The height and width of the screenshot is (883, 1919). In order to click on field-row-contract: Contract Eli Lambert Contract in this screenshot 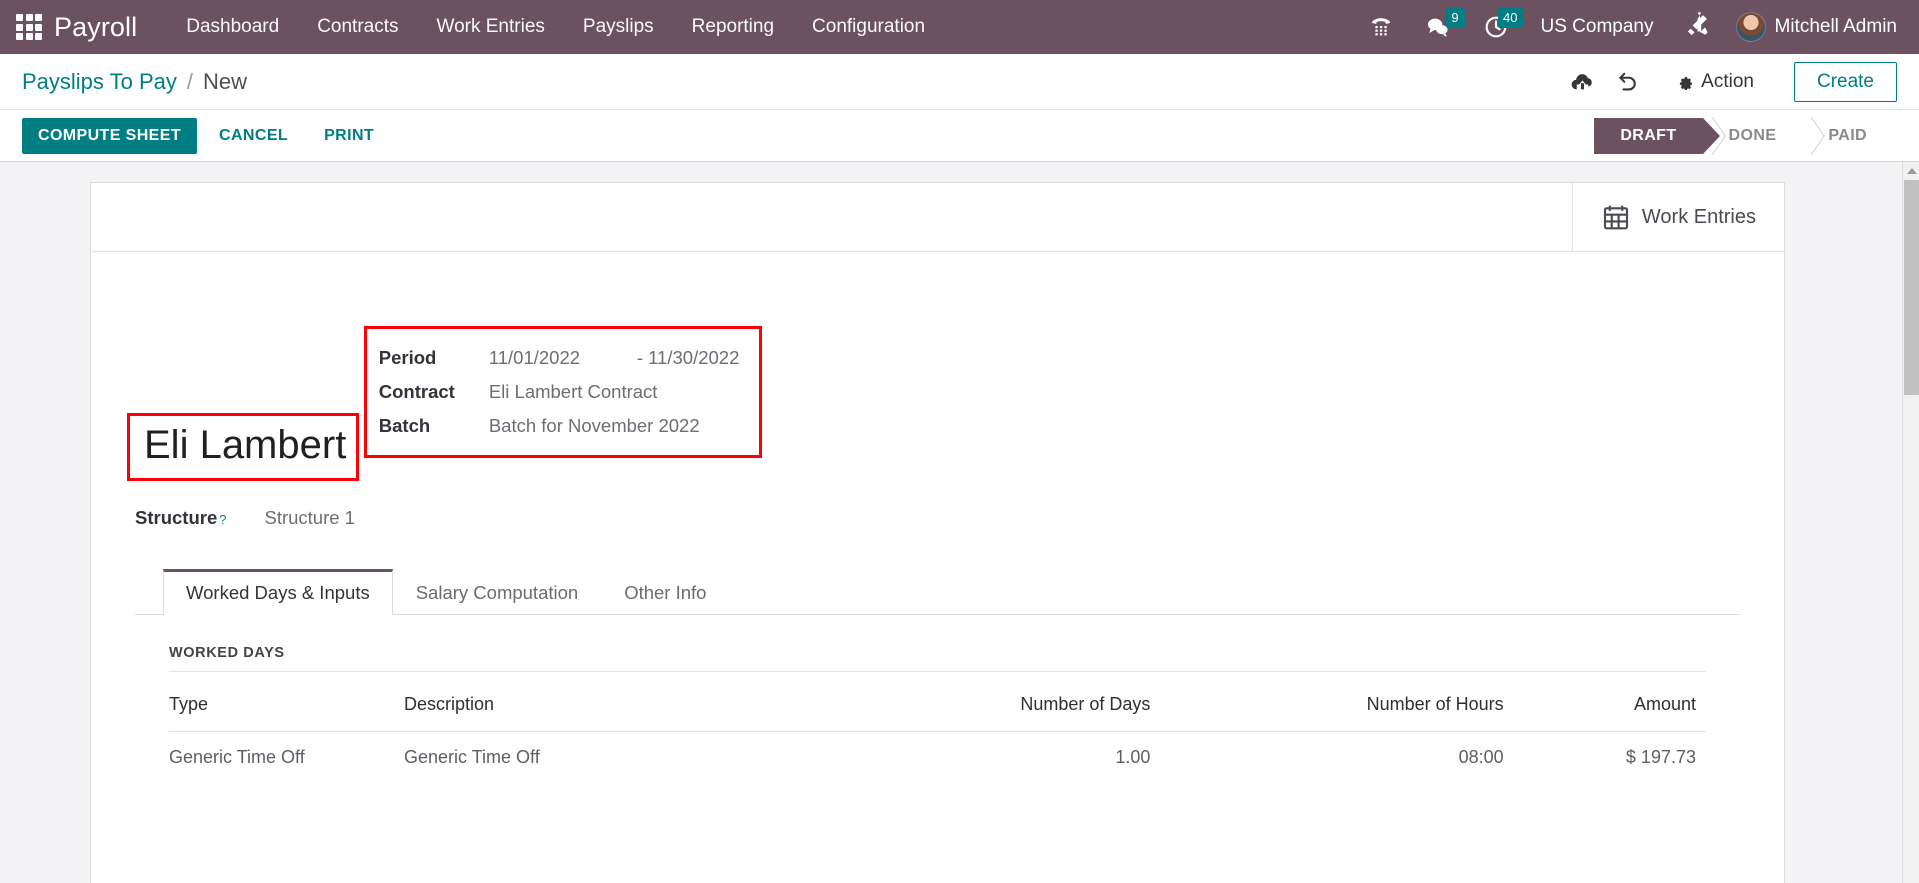, I will do `click(559, 392)`.